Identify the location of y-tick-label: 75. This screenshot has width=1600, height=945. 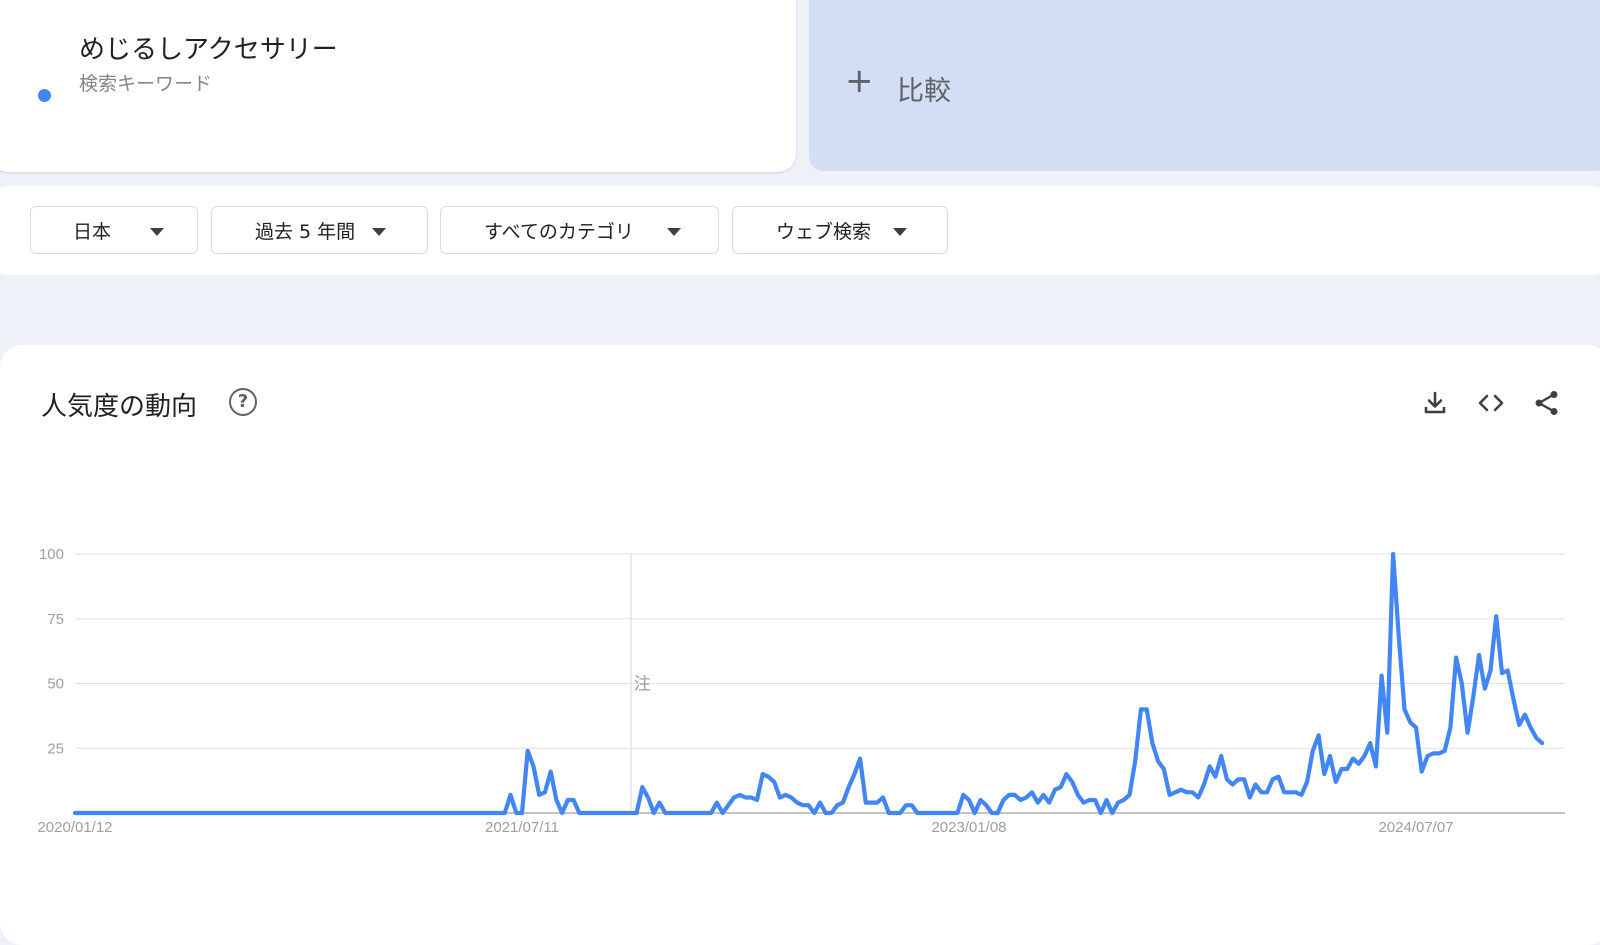
(55, 619).